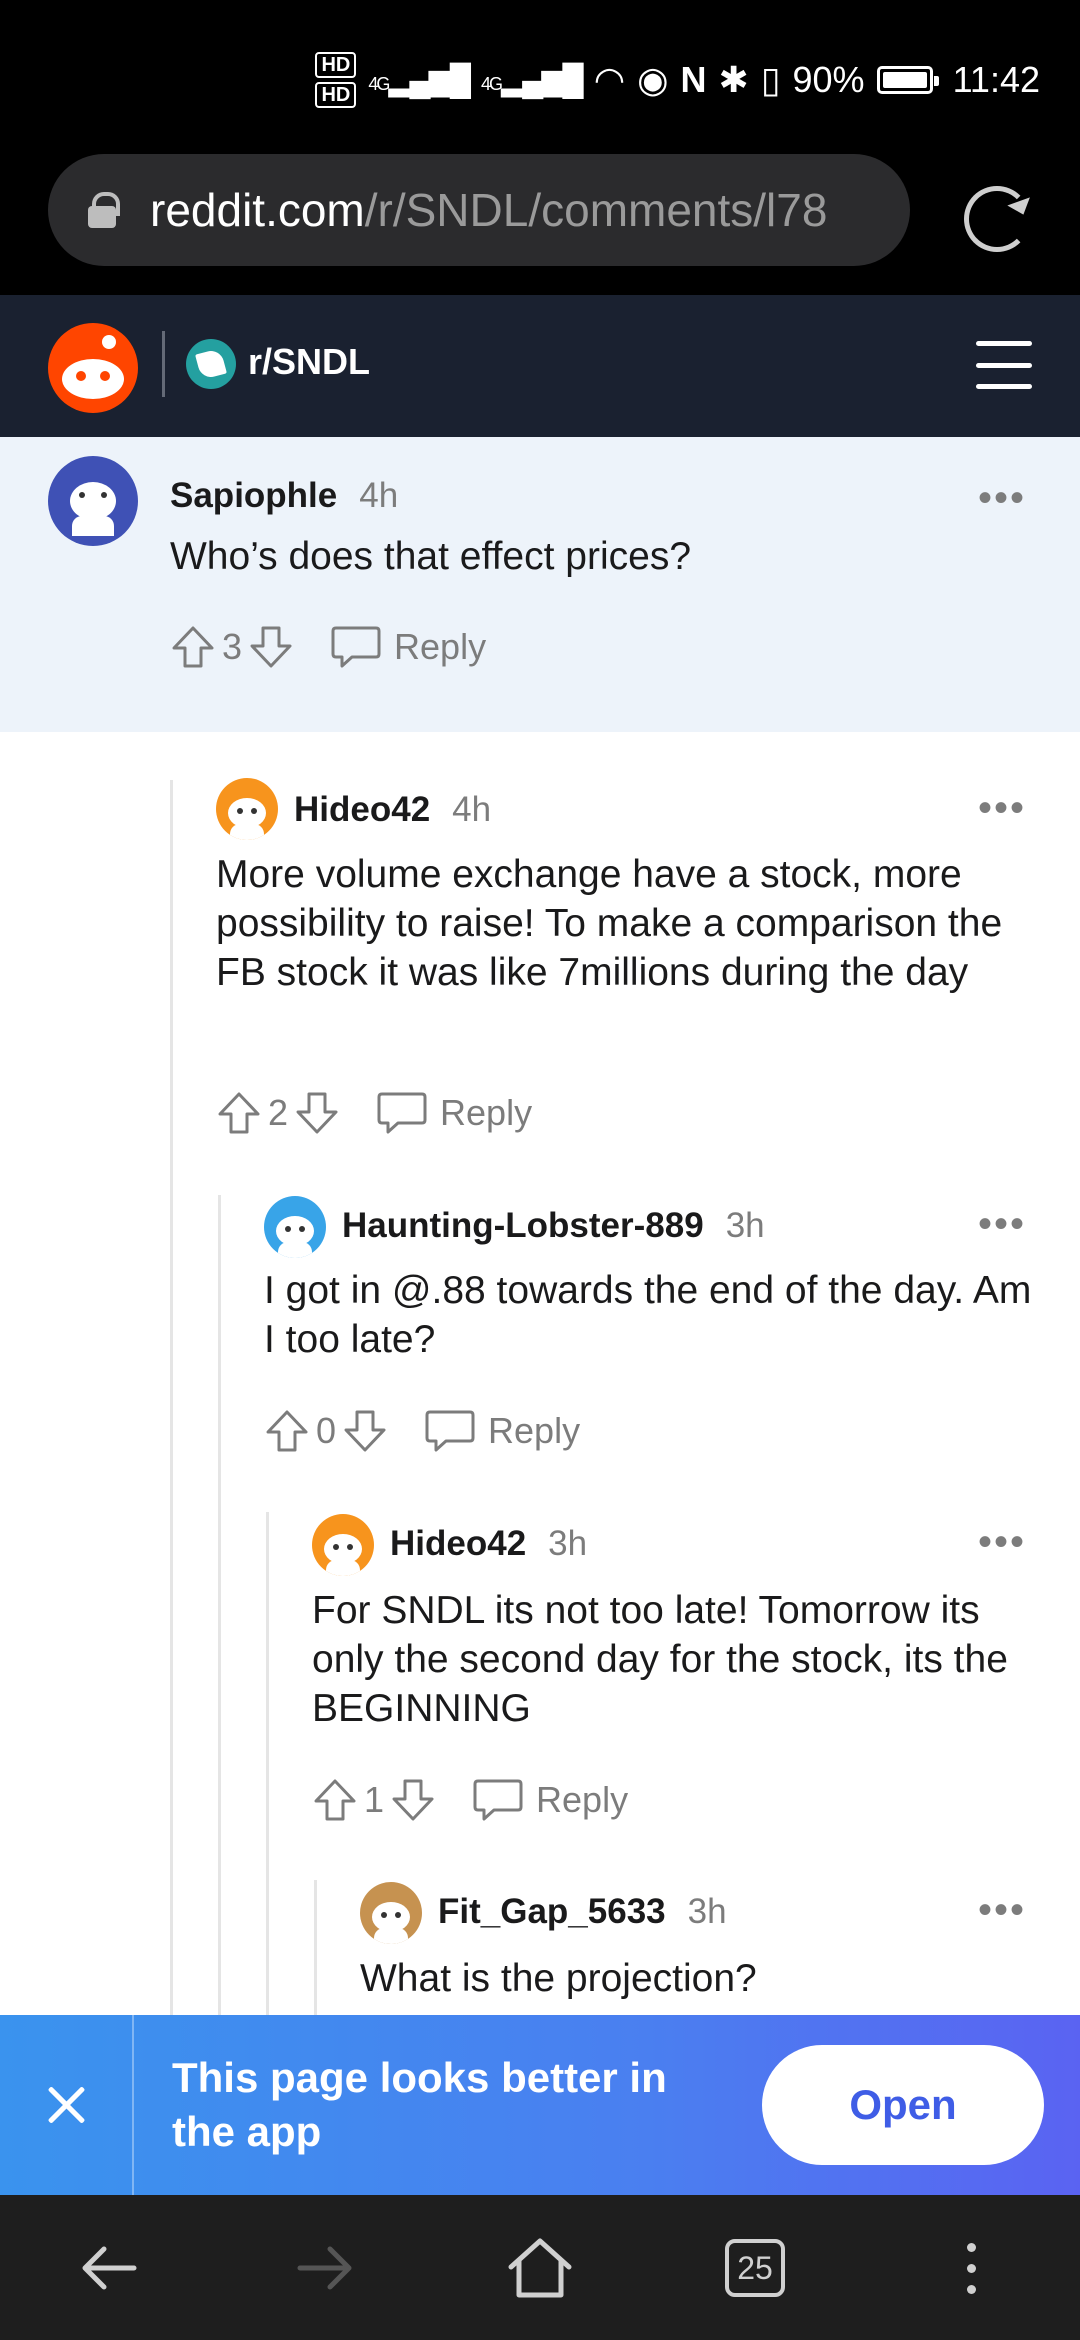 This screenshot has width=1080, height=2340. I want to click on vote-count: 0, so click(326, 1430).